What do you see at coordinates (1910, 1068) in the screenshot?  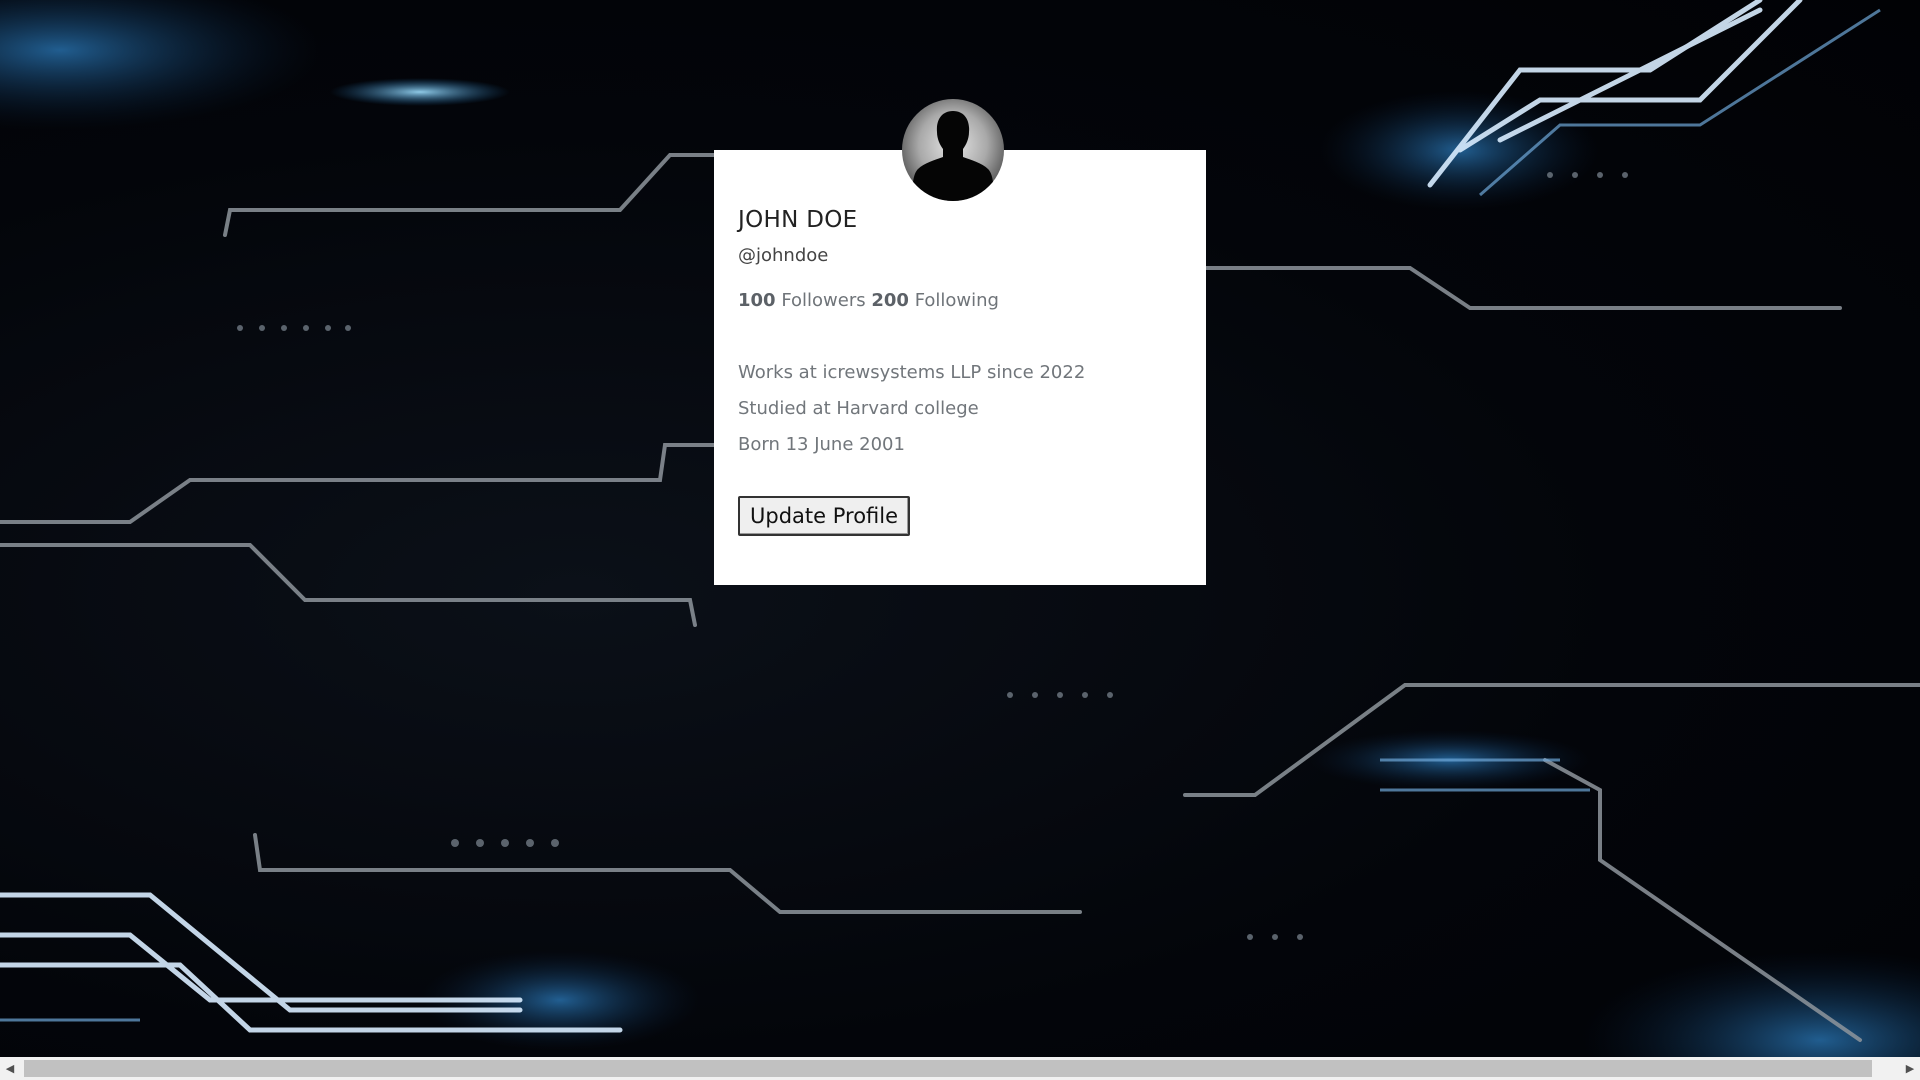 I see `chevron-right-icon: ▶` at bounding box center [1910, 1068].